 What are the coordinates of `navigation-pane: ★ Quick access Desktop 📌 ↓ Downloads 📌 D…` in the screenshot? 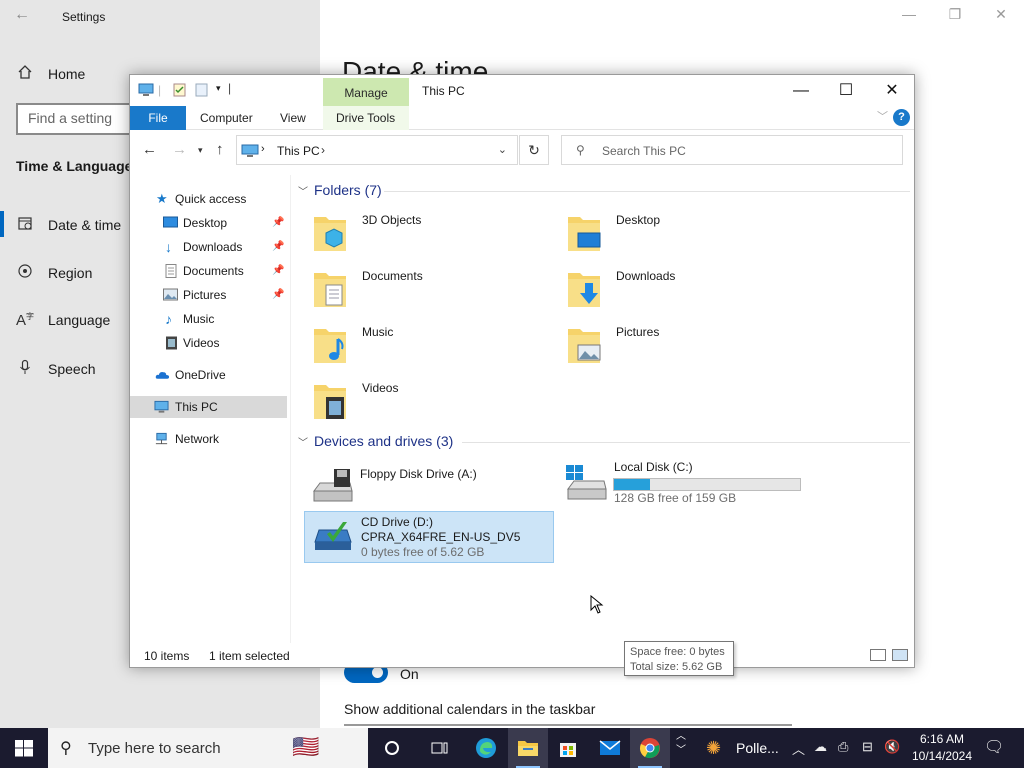 It's located at (210, 411).